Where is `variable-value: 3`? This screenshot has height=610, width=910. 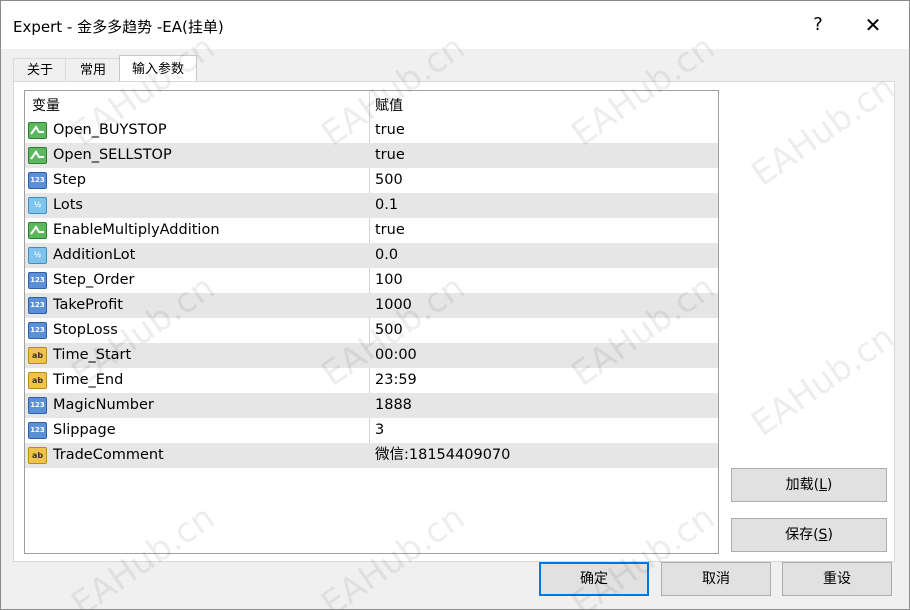
variable-value: 3 is located at coordinates (379, 430).